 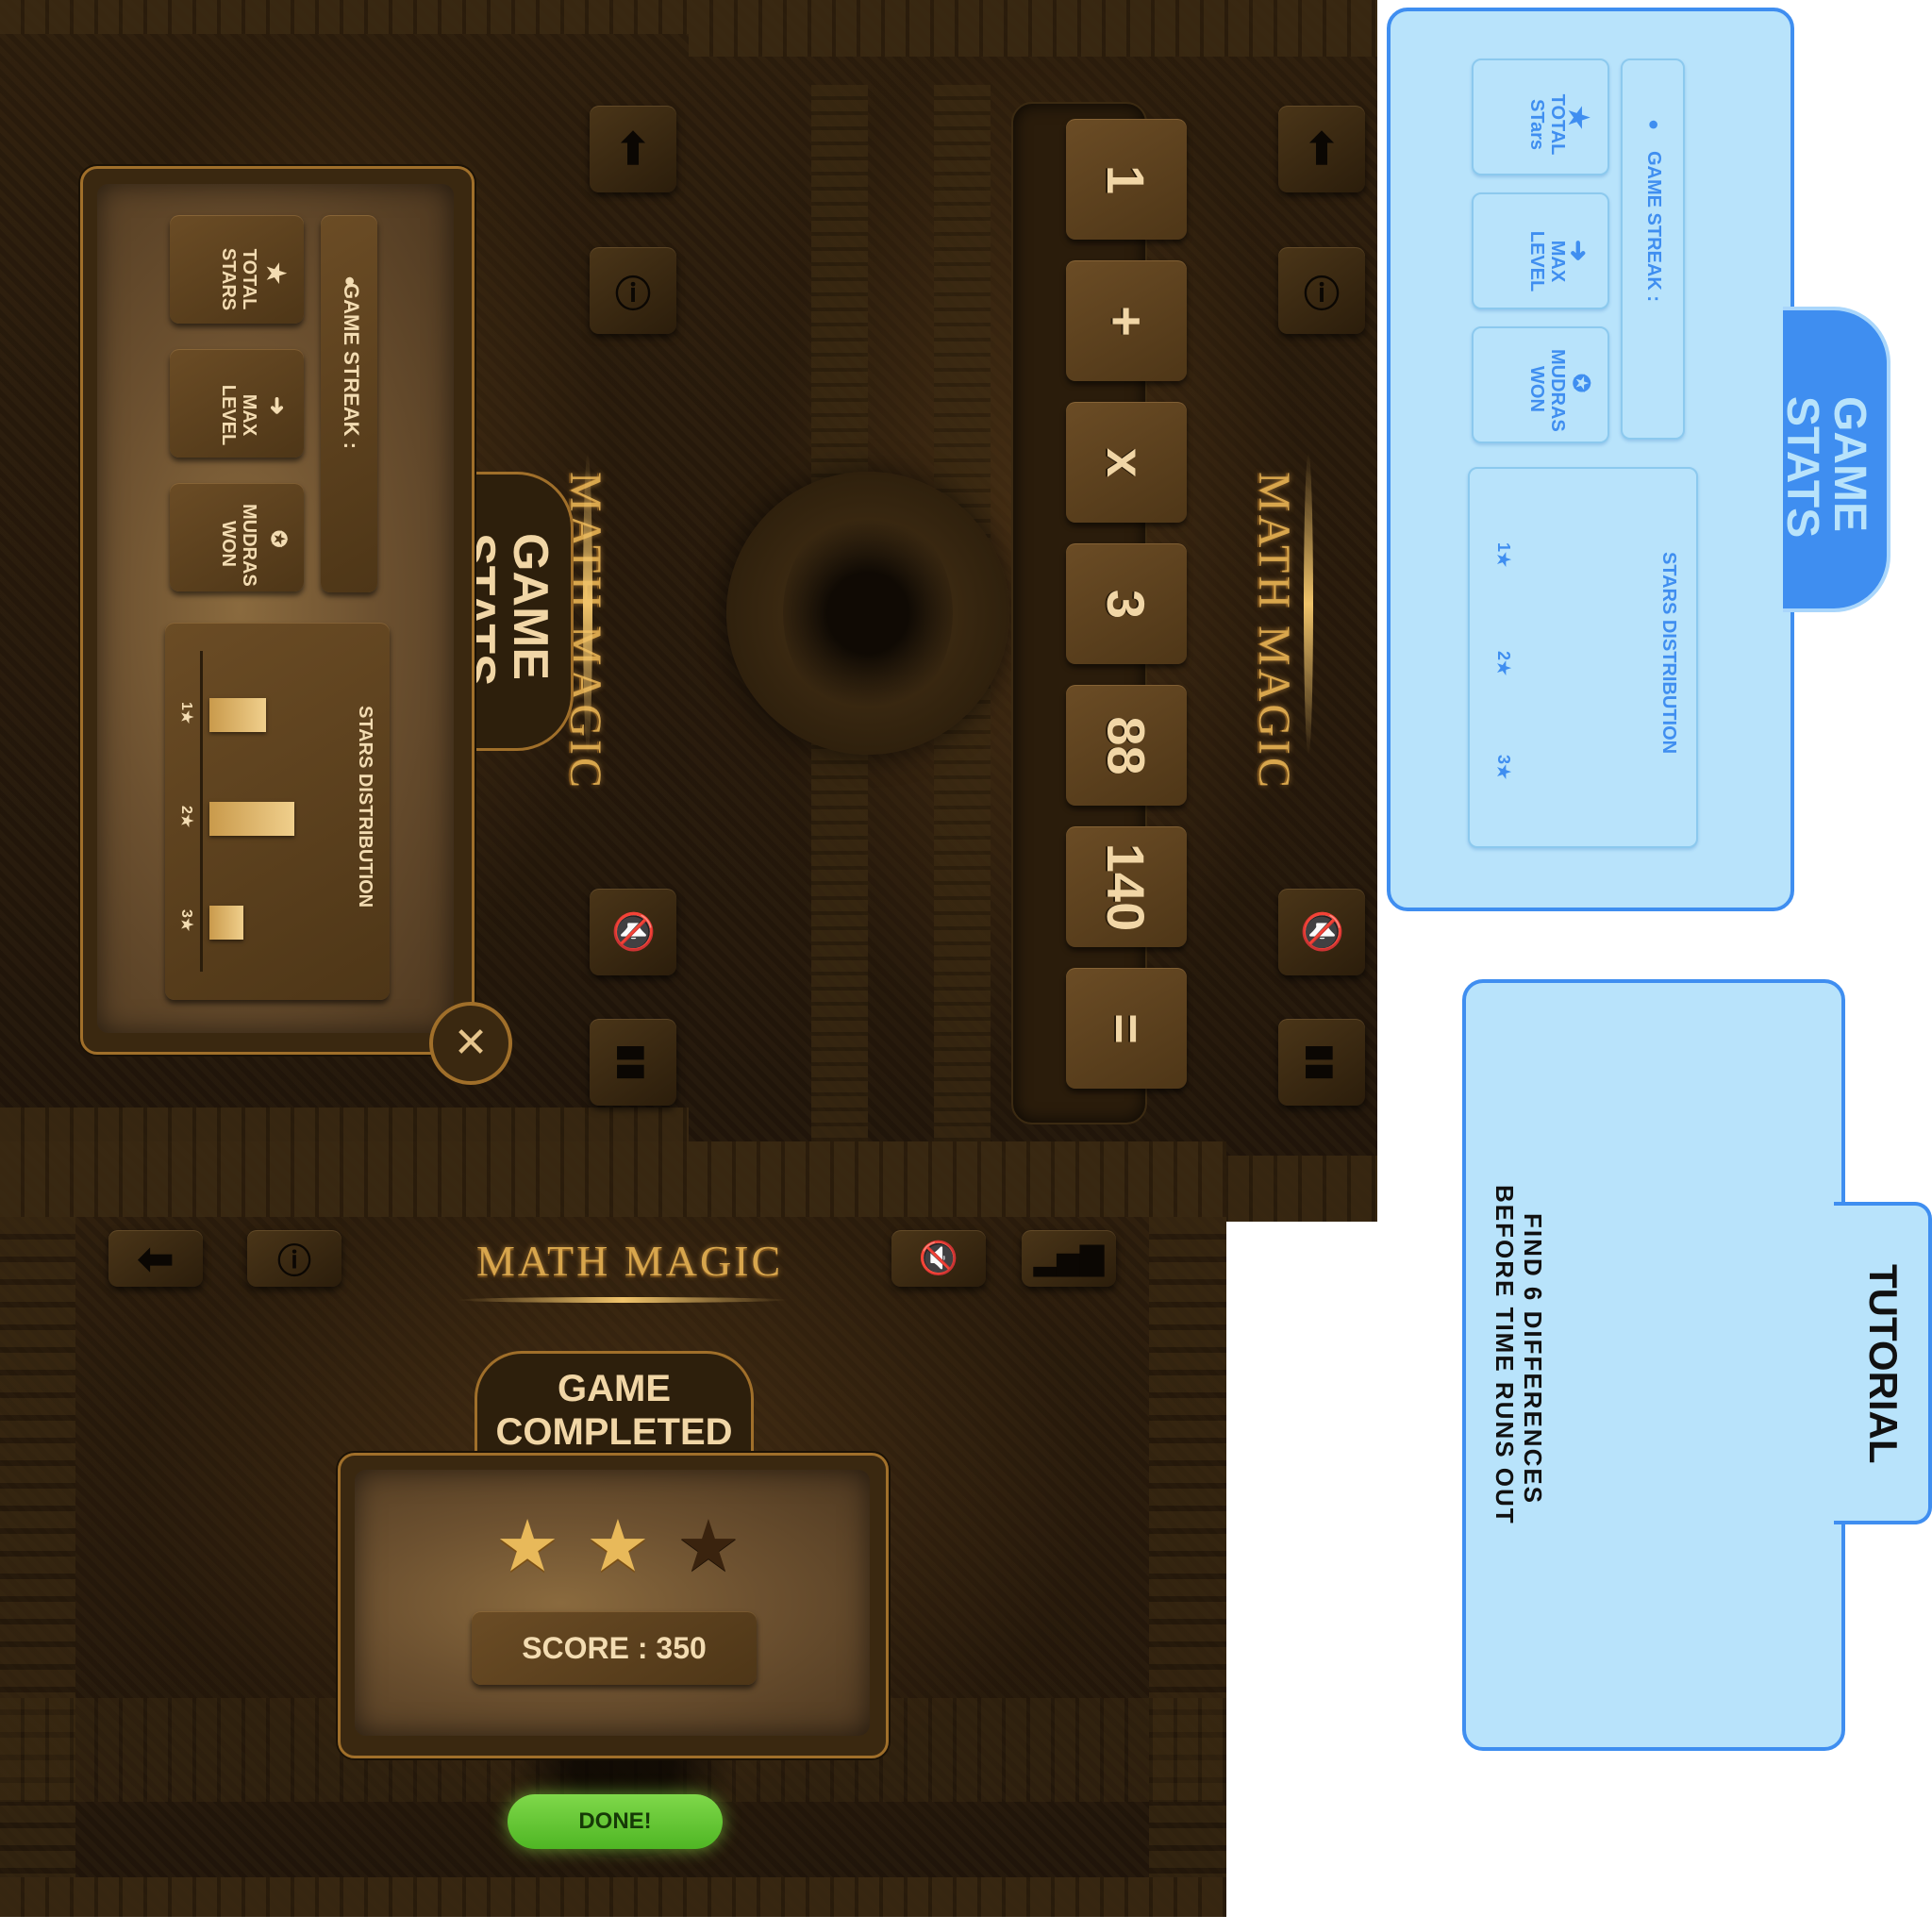 I want to click on blue-mudras-won-tile: ✪ MUDRAS WON, so click(x=1540, y=385).